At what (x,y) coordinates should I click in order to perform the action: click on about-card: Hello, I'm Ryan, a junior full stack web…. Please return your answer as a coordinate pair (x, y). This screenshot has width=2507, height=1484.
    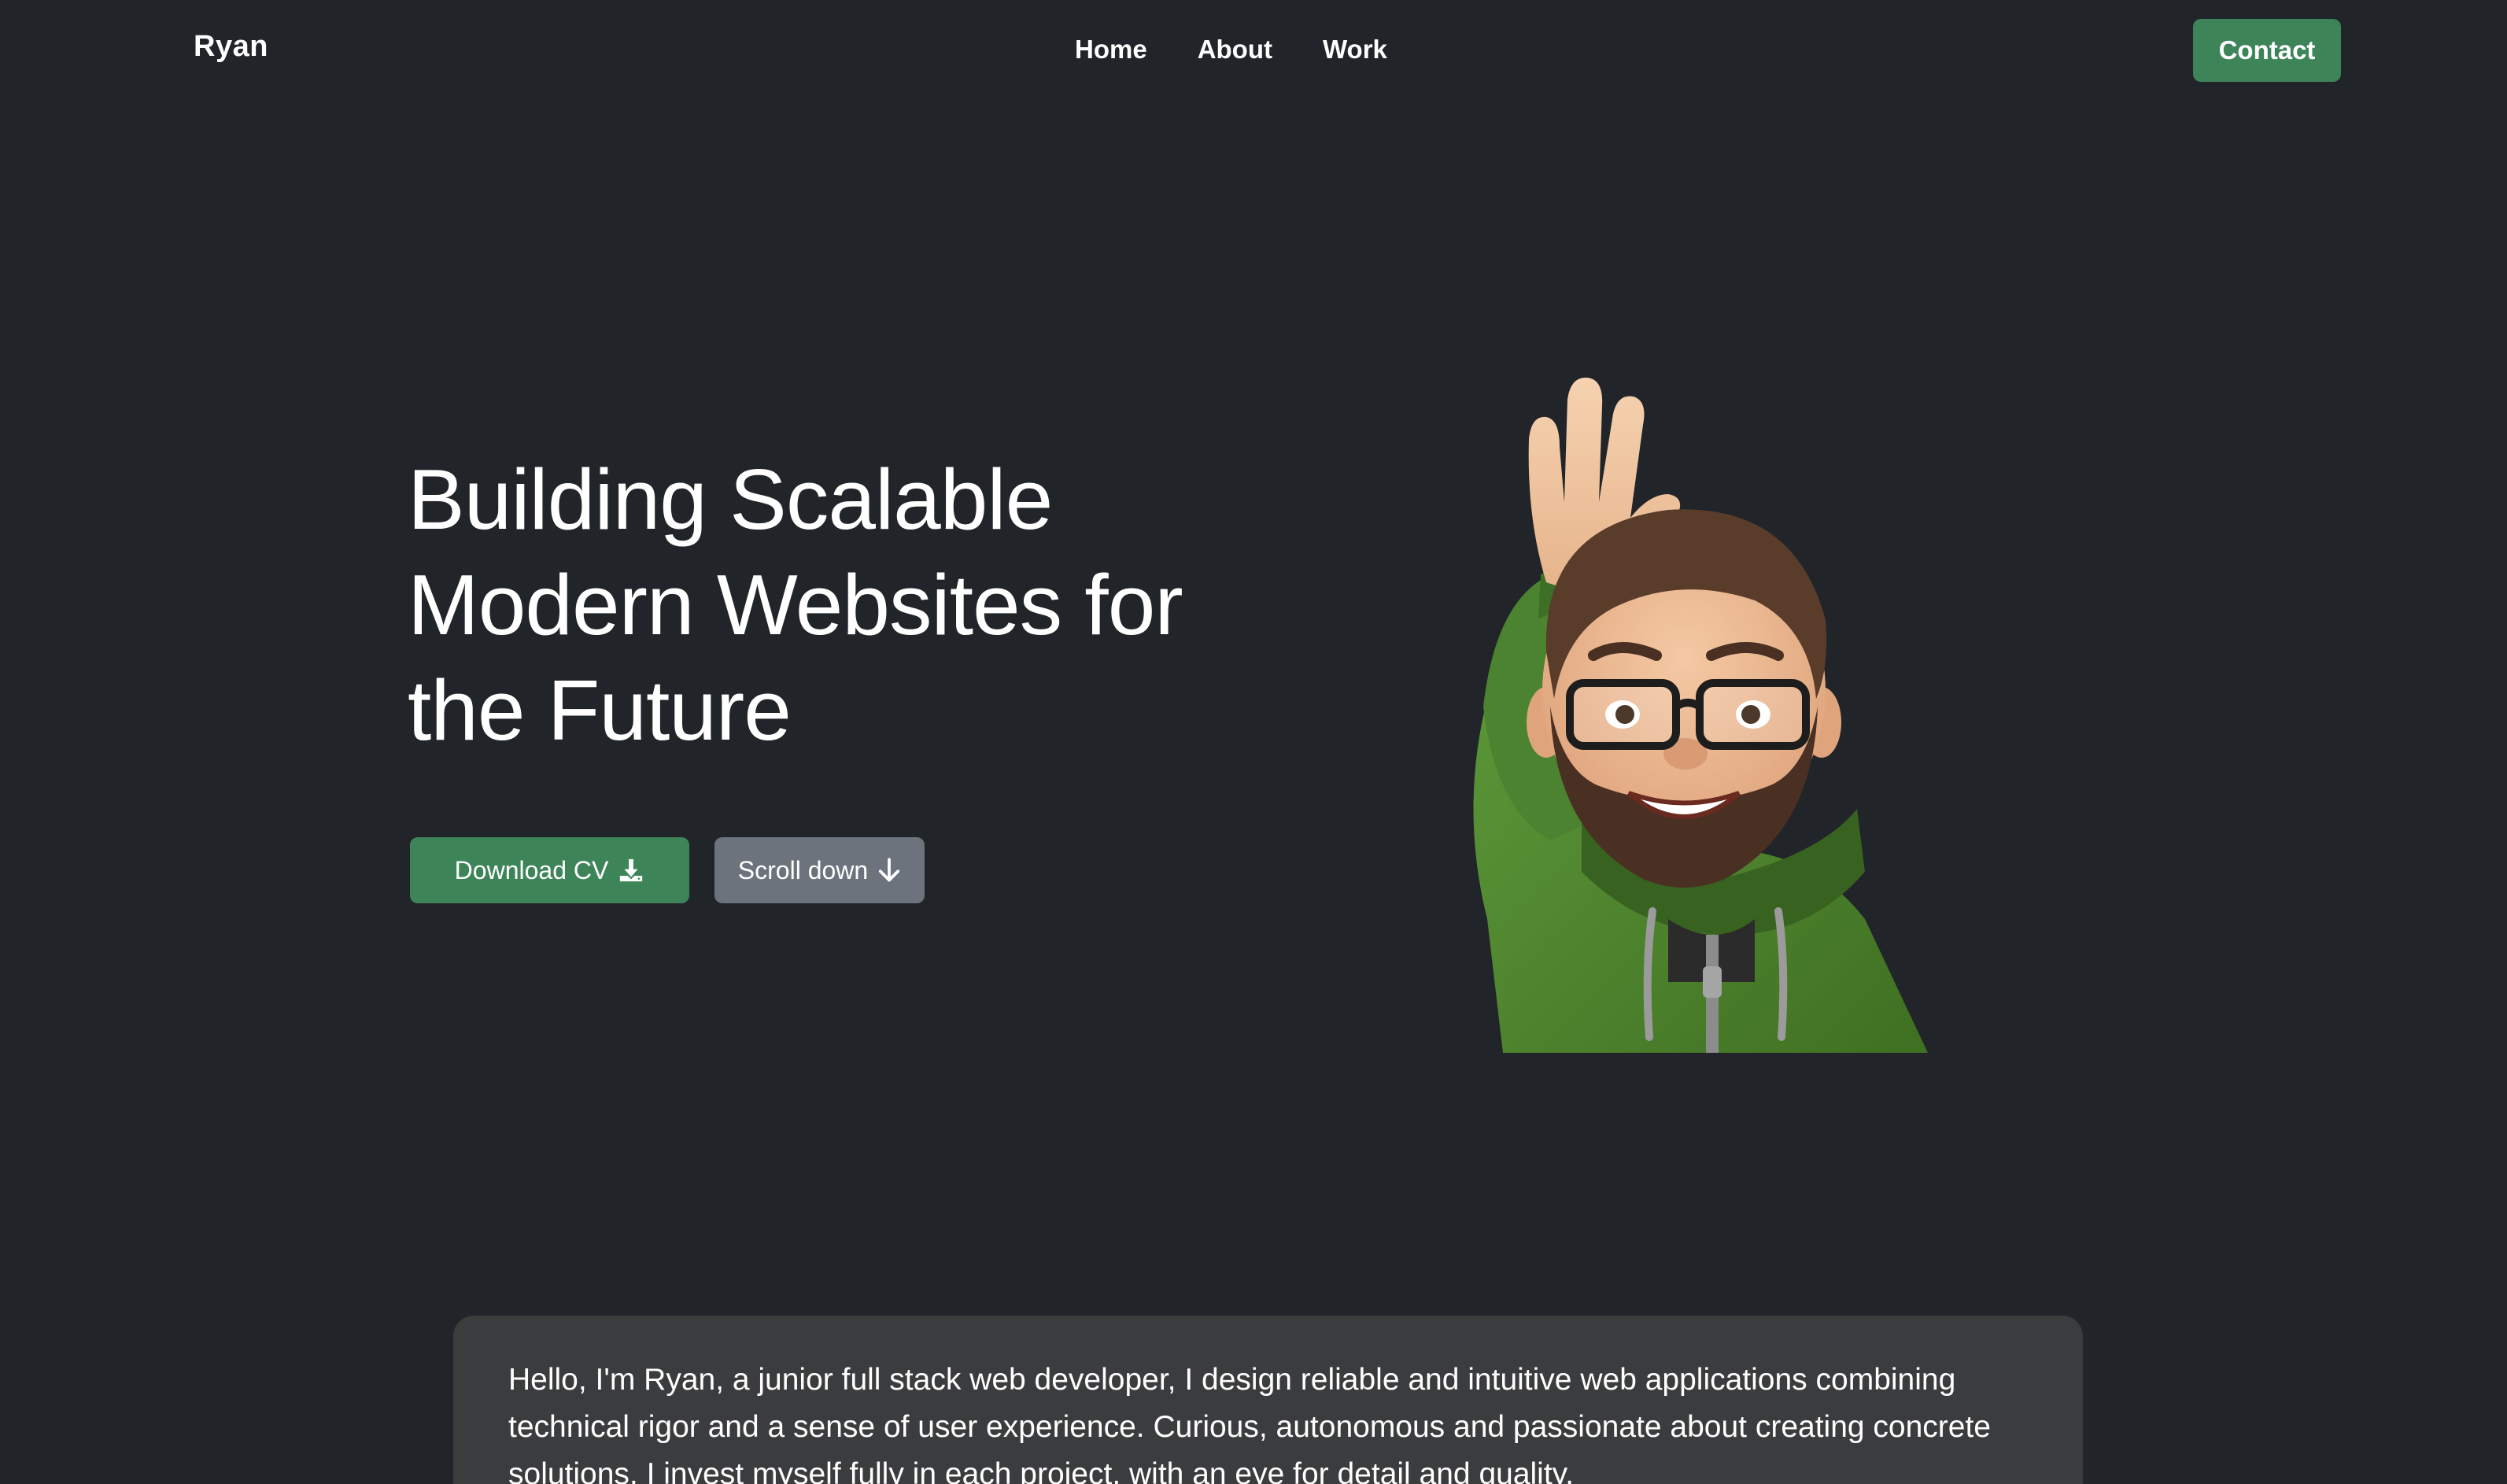
    Looking at the image, I should click on (1268, 1400).